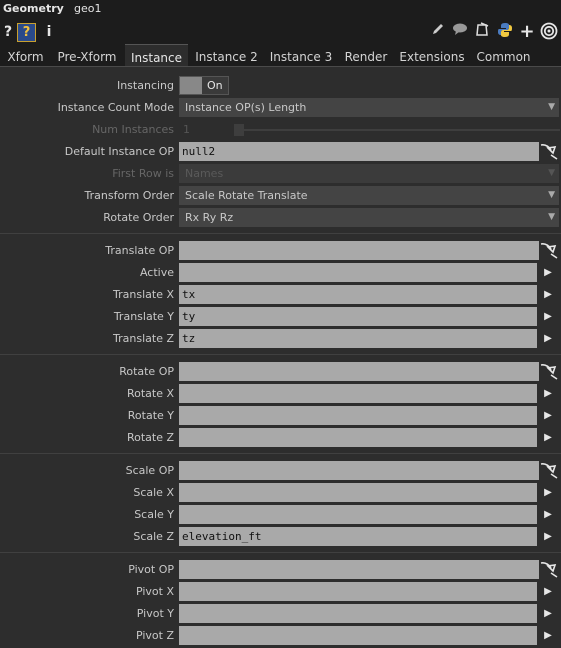 This screenshot has width=561, height=648. Describe the element at coordinates (460, 32) in the screenshot. I see `comment-icon` at that location.